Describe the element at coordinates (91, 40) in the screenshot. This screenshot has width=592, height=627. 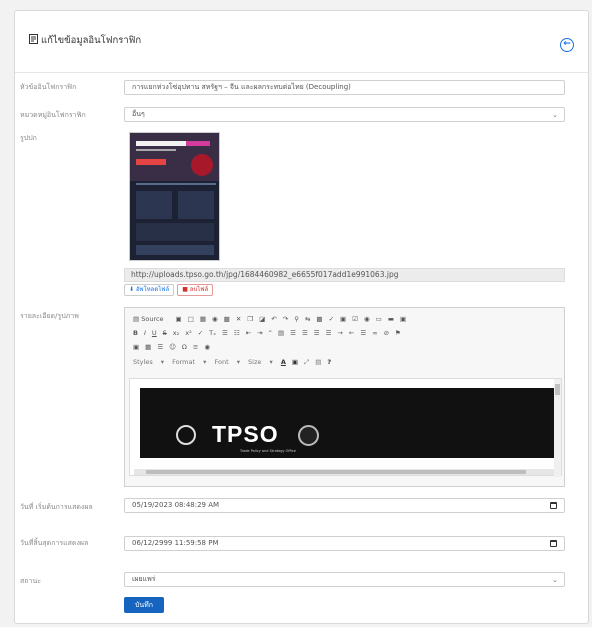
I see `page-title-text: แก้ไขข้อมูลอินโฟกราฟิก` at that location.